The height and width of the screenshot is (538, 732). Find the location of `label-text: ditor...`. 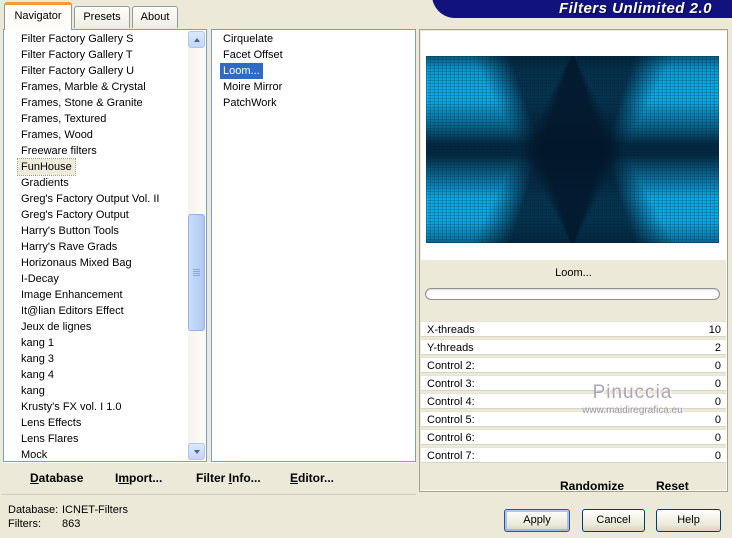

label-text: ditor... is located at coordinates (316, 478).